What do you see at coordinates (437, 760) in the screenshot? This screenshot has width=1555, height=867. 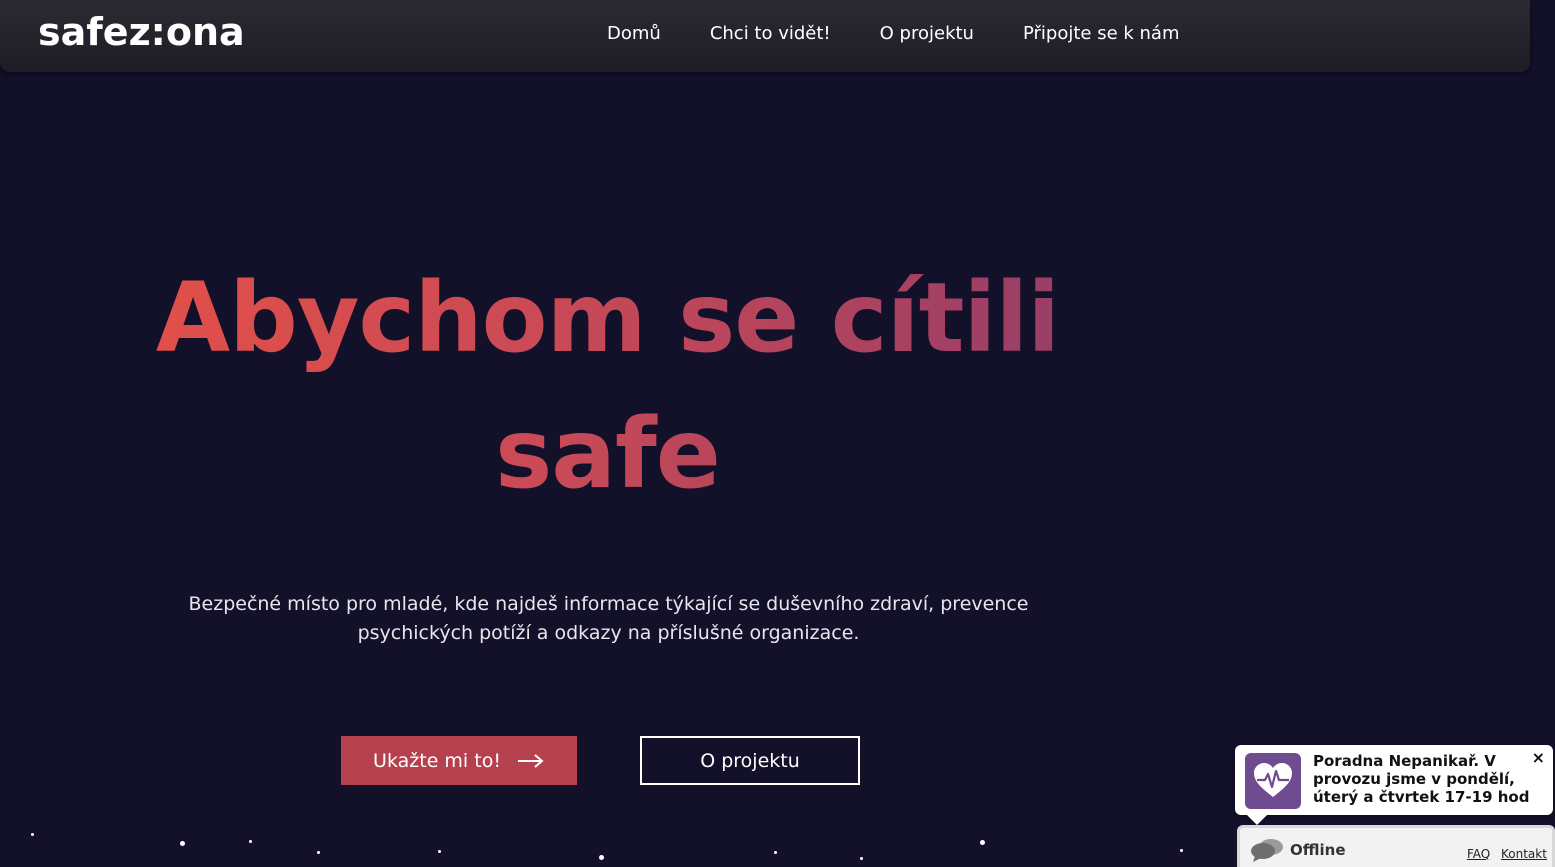 I see `show-me-button-label: Ukažte mi to!` at bounding box center [437, 760].